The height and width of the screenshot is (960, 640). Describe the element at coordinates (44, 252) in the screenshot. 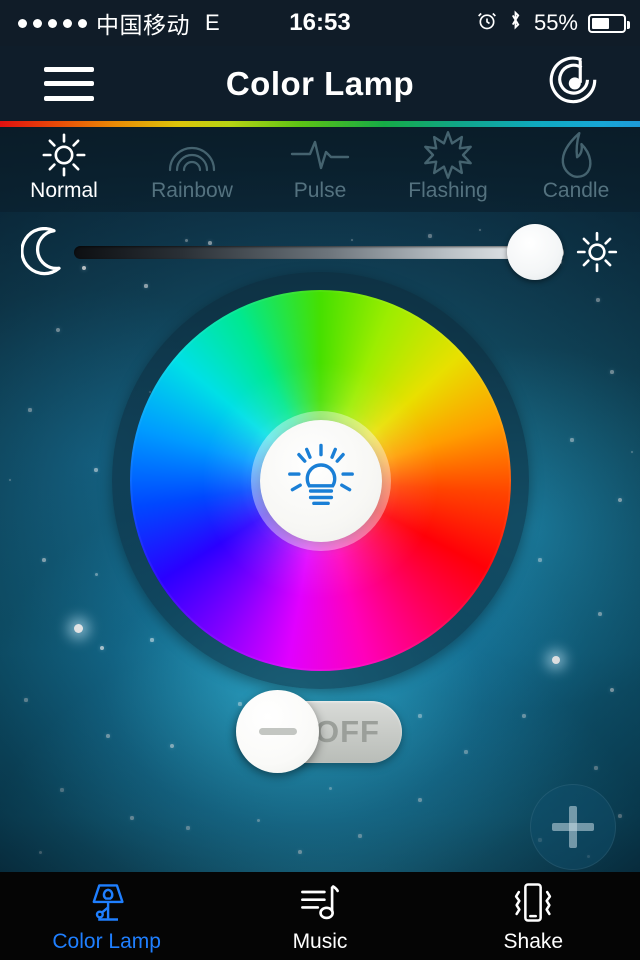

I see `moon-icon` at that location.